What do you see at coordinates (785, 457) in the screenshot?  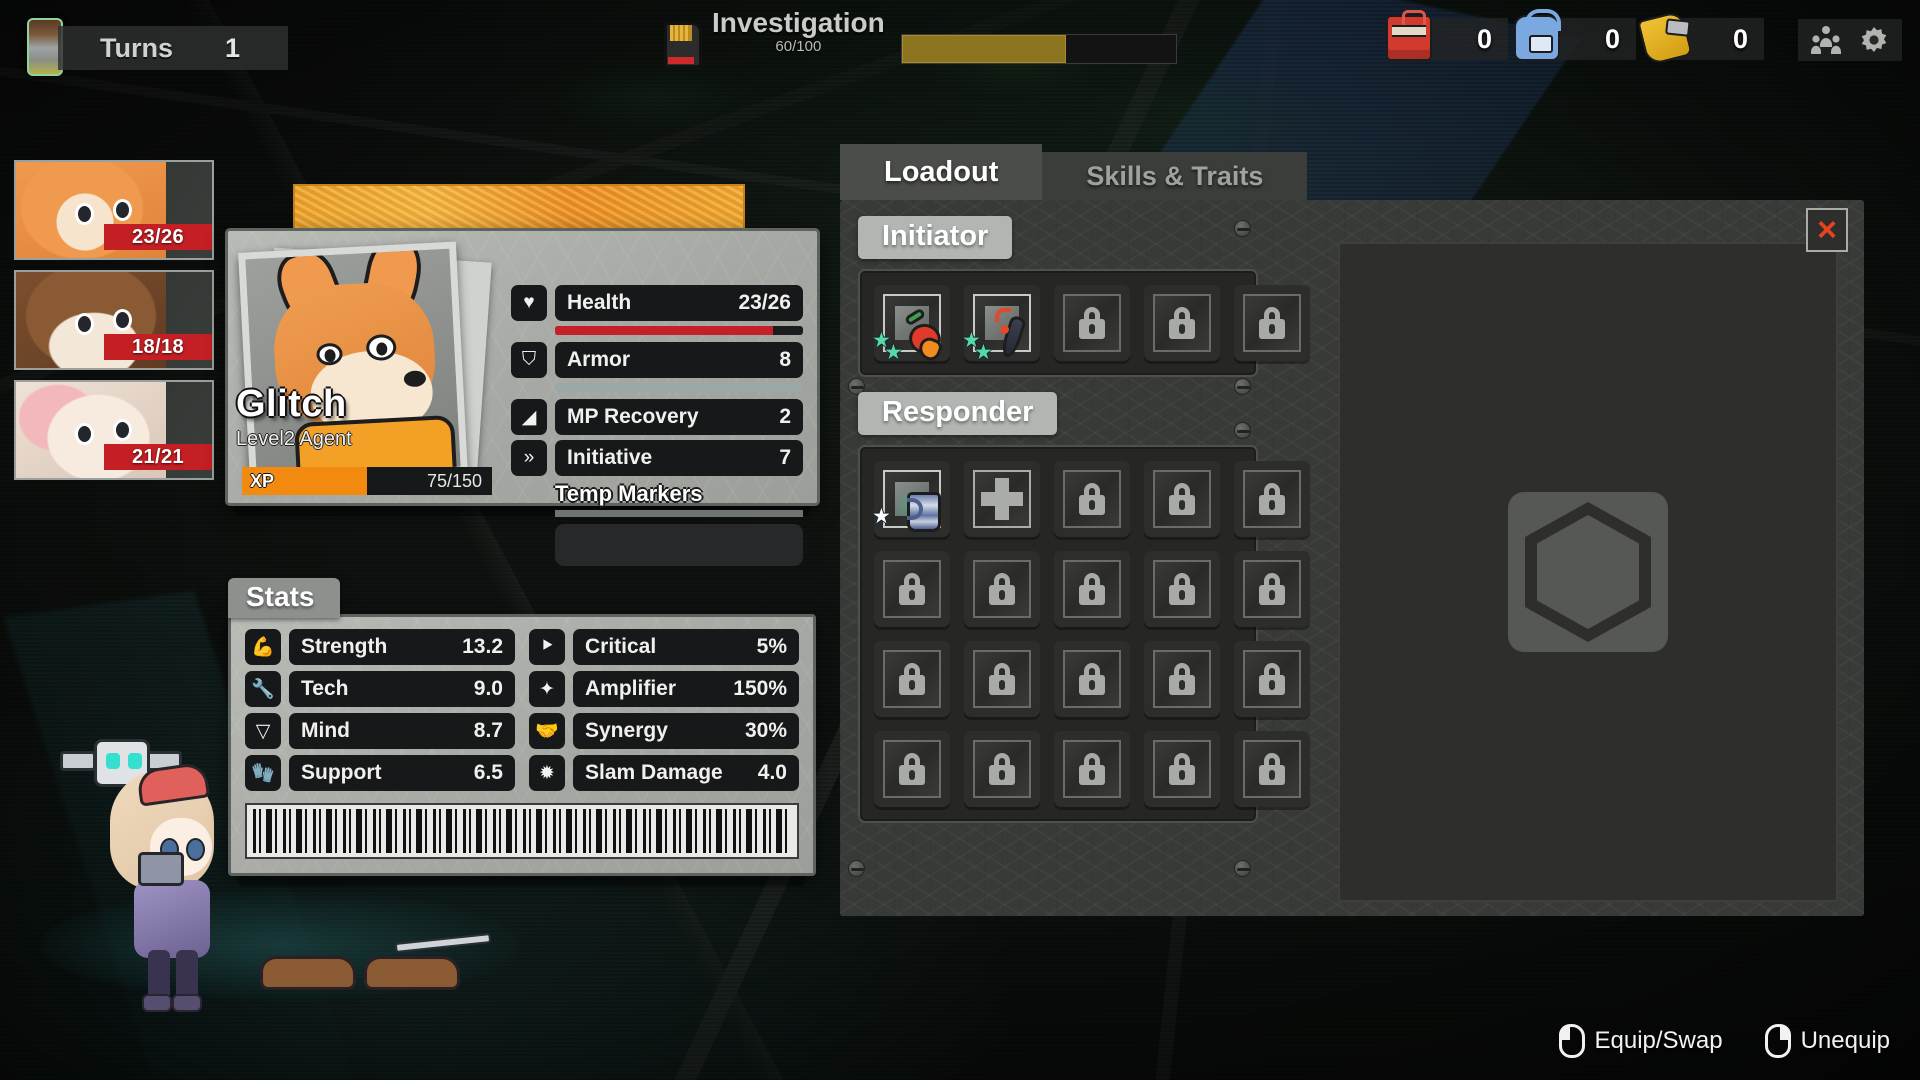 I see `vital-value: 7` at bounding box center [785, 457].